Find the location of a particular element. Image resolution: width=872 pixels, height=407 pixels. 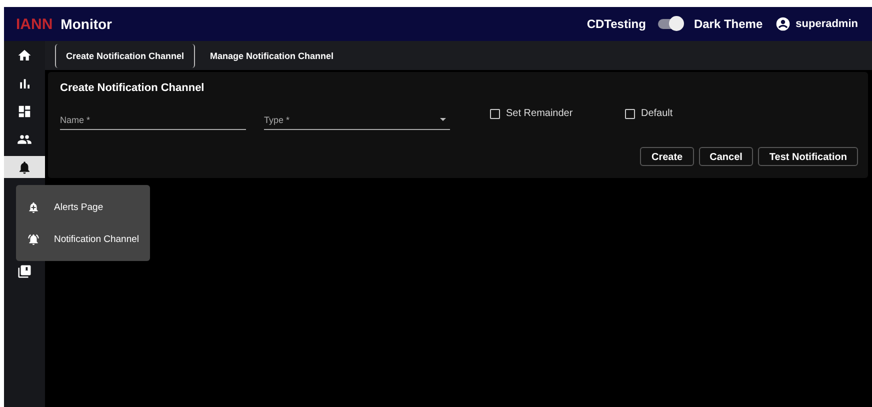

form-button: Create is located at coordinates (667, 156).